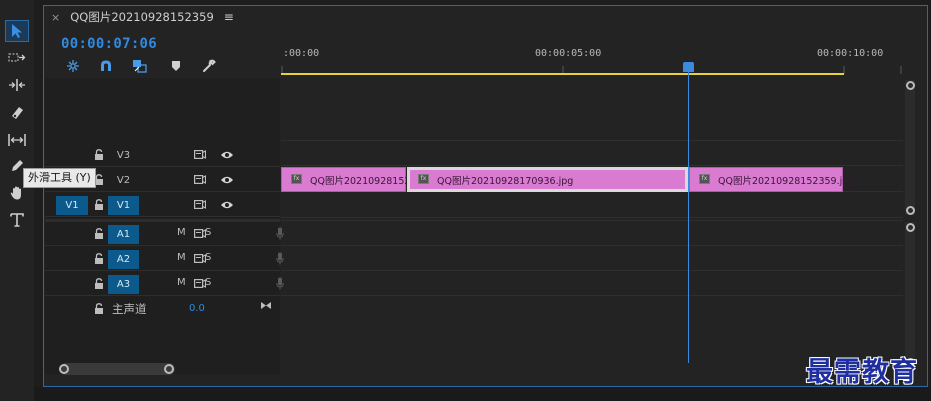  I want to click on sequence-title: QQ图片20210928152359, so click(142, 17).